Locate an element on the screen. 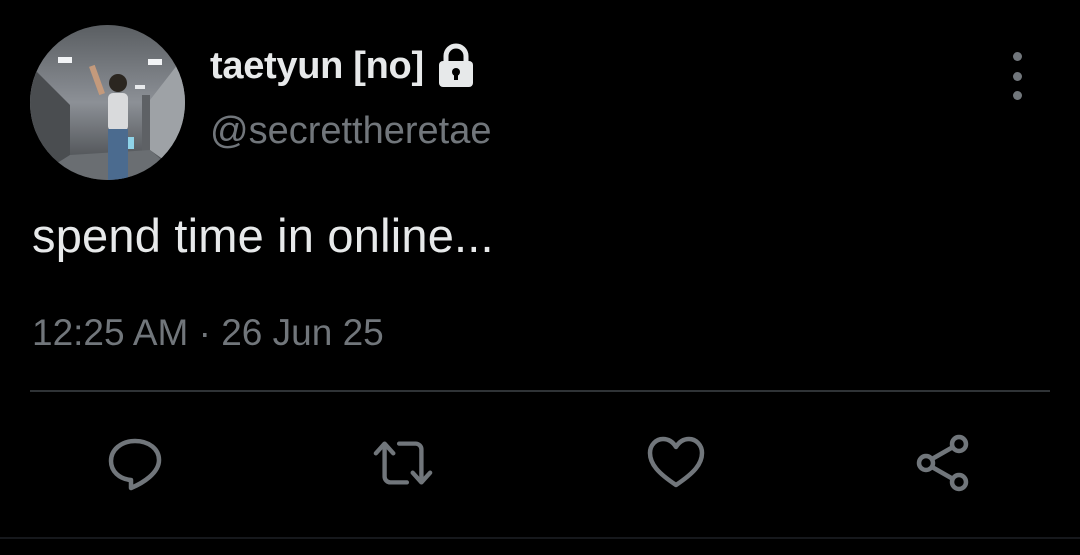 The image size is (1080, 555). like-button is located at coordinates (676, 463).